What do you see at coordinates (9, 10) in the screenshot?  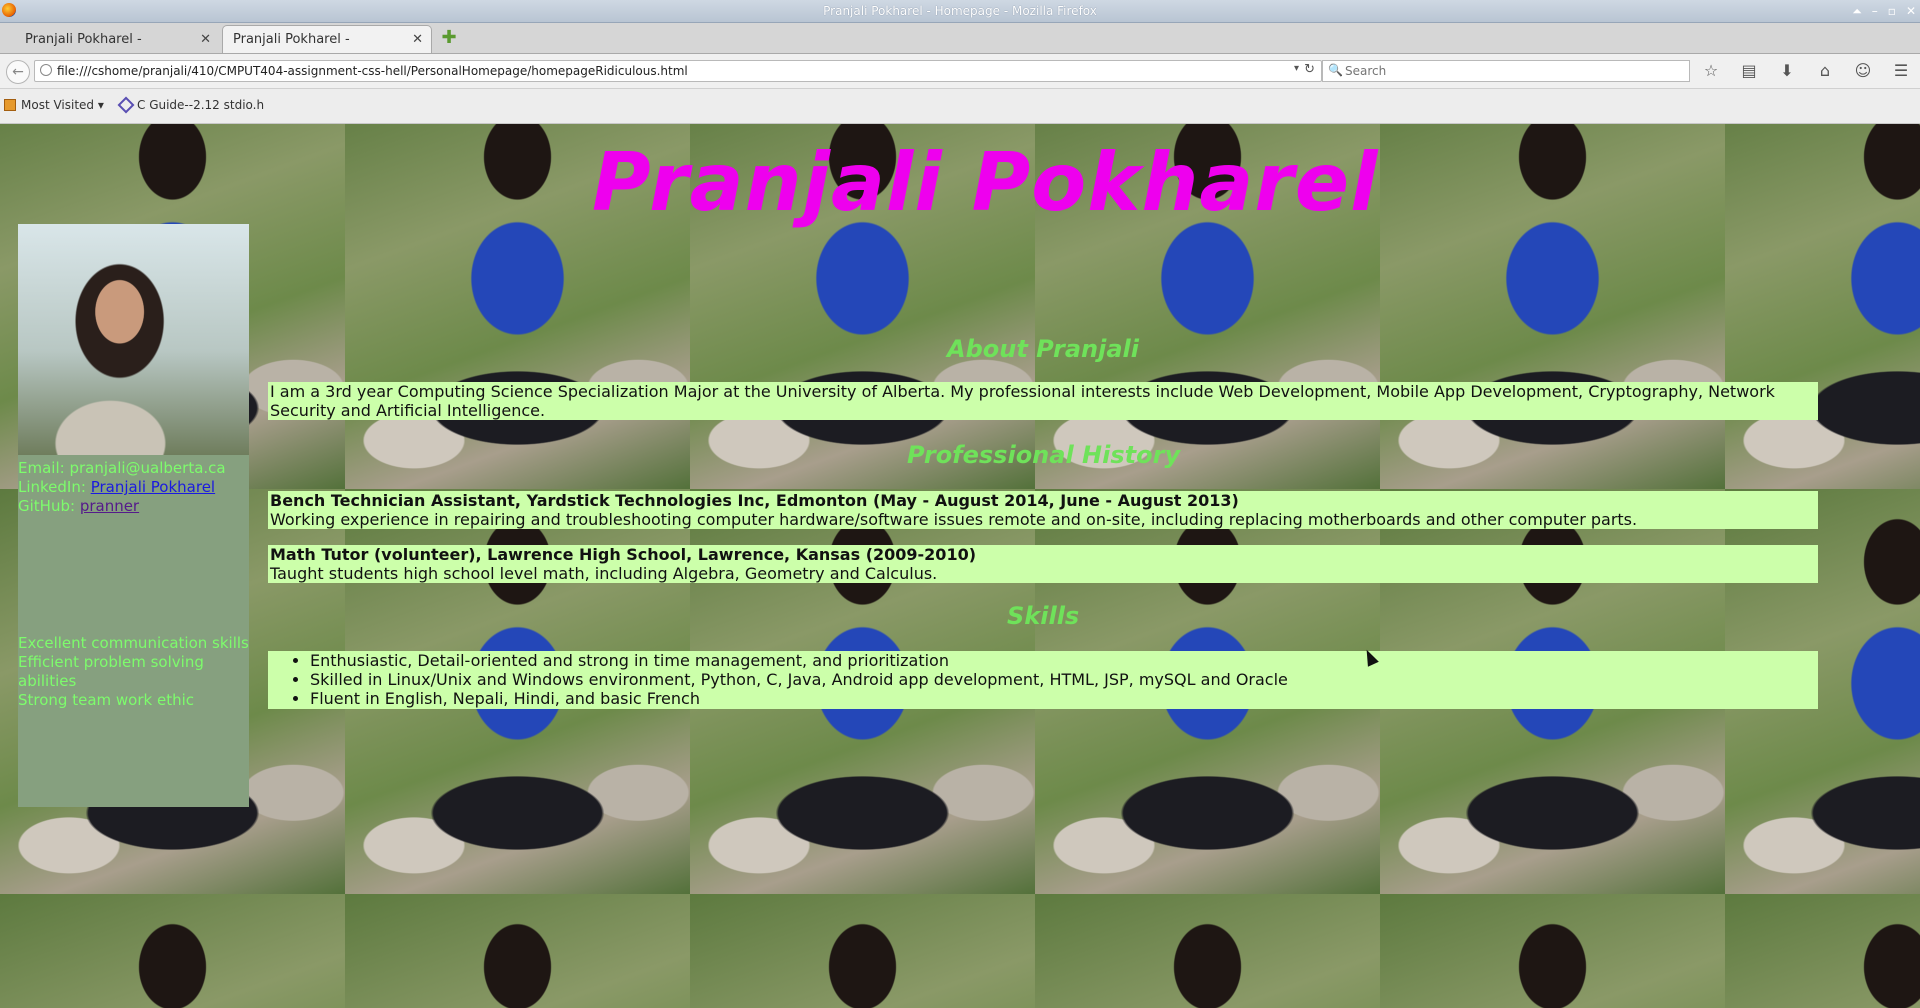 I see `firefox-logo-icon` at bounding box center [9, 10].